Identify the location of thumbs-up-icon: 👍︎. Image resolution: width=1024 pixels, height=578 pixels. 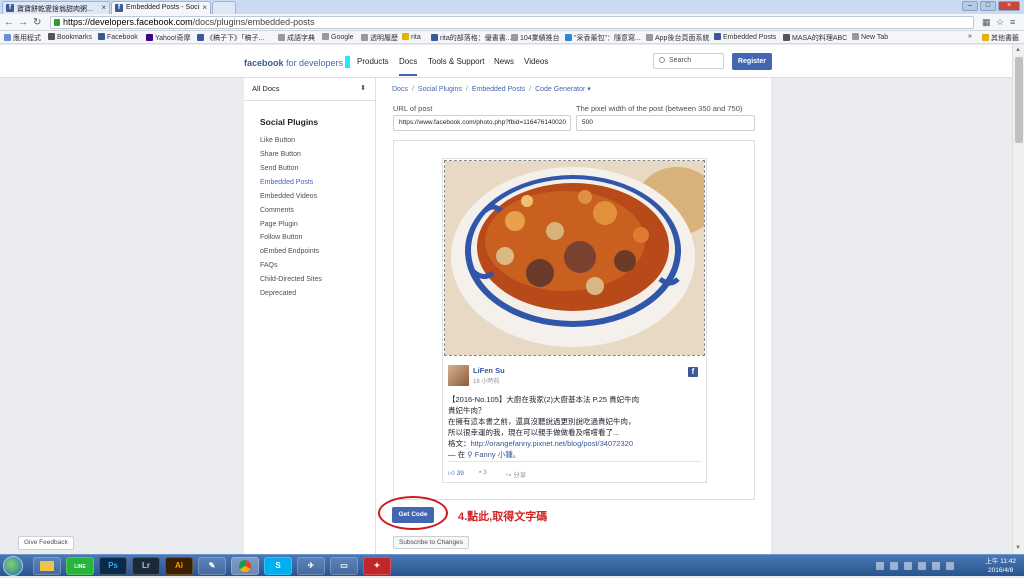
(452, 473).